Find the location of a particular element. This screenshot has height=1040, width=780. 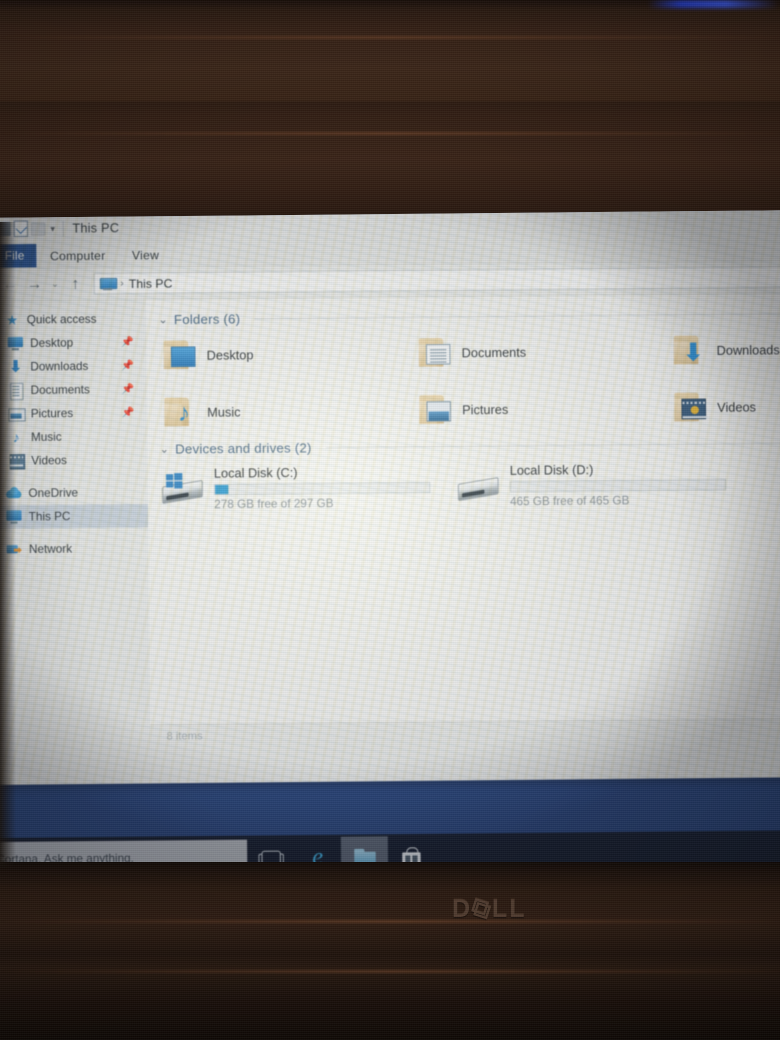

drive-name: Local Disk (C:) is located at coordinates (255, 473).